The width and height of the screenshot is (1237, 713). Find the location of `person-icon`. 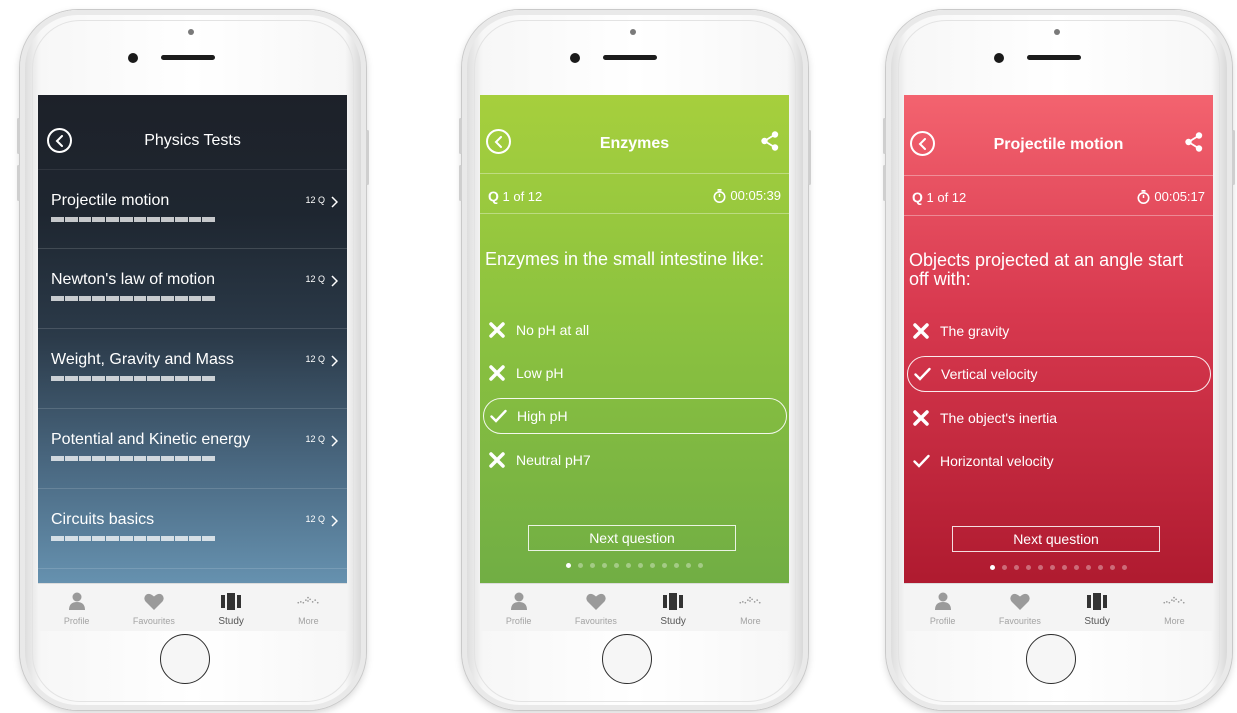

person-icon is located at coordinates (519, 601).